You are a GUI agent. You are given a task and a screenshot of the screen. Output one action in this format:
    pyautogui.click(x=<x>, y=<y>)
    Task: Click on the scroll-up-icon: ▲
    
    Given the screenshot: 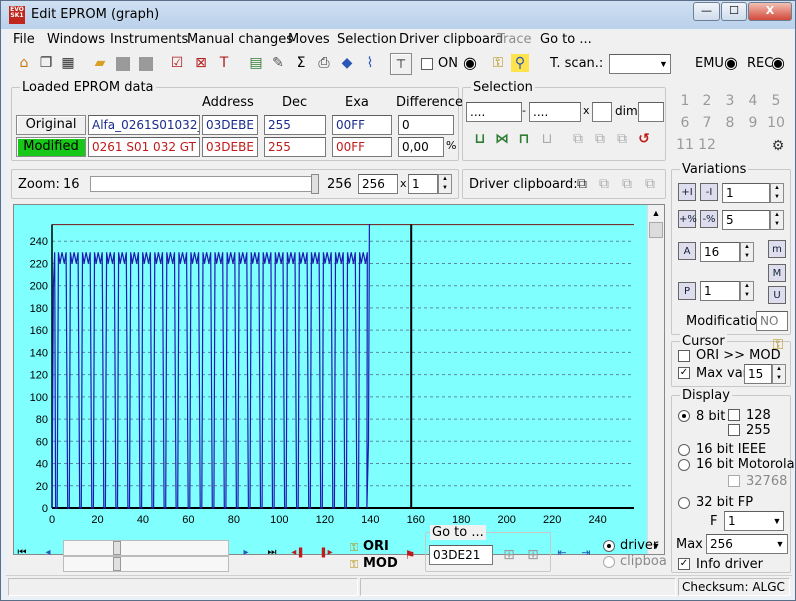 What is the action you would take?
    pyautogui.click(x=656, y=213)
    